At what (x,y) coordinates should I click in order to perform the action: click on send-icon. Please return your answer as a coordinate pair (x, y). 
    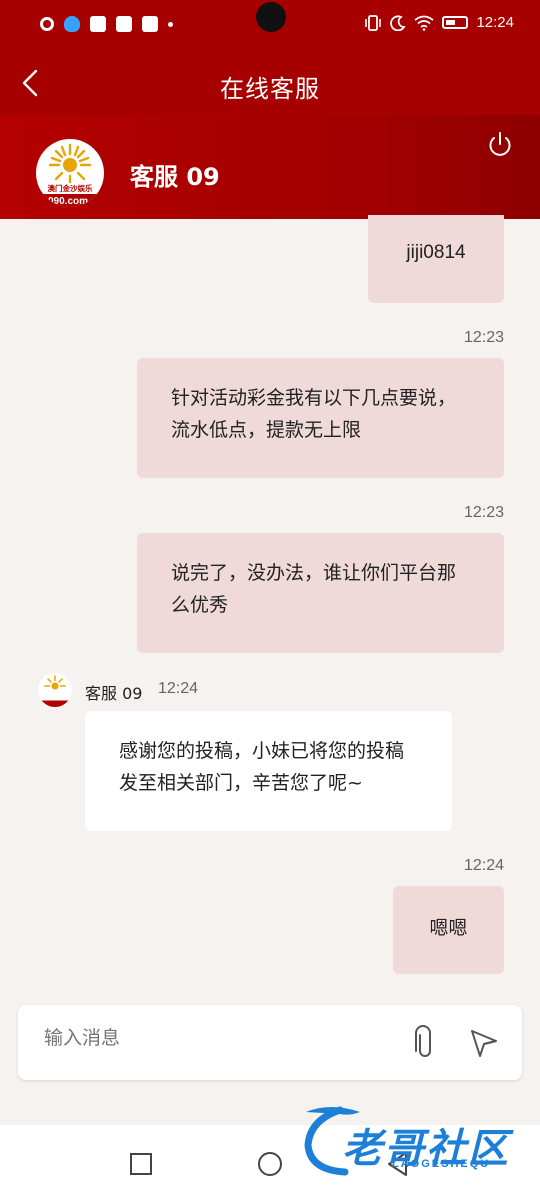
    Looking at the image, I should click on (484, 1043).